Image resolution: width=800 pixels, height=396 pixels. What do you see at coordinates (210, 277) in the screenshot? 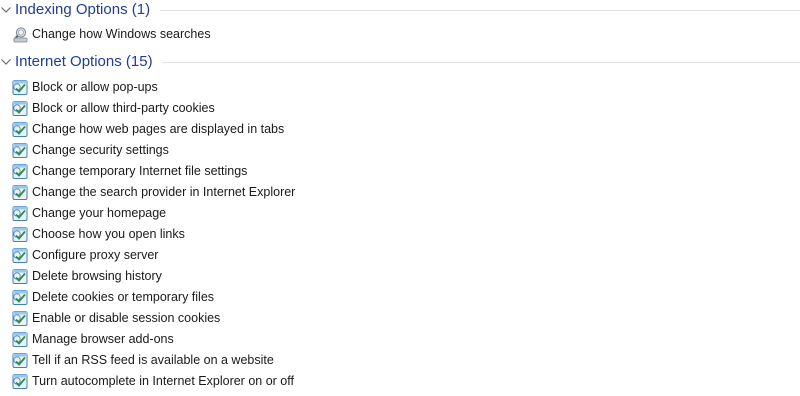
I see `list-item: Delete browsing history` at bounding box center [210, 277].